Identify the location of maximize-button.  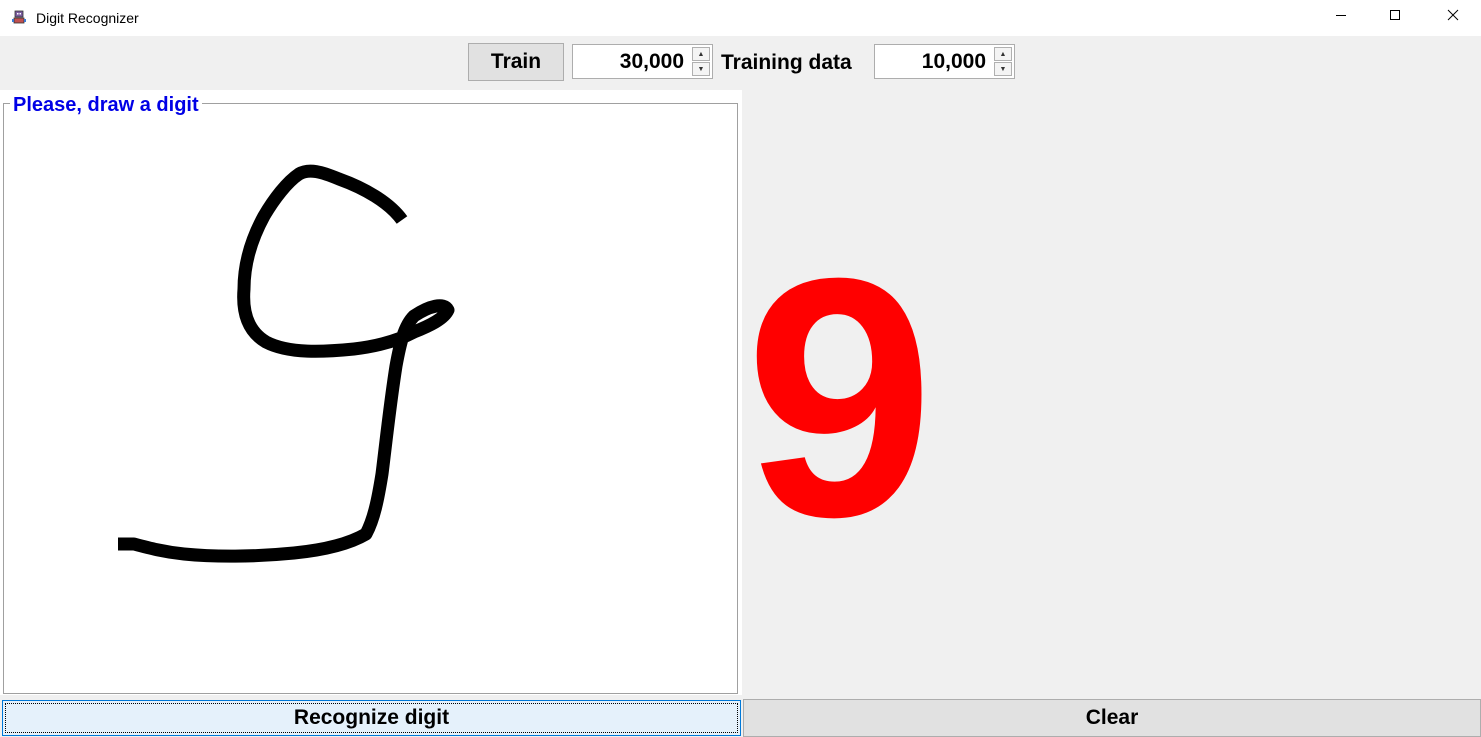
(1395, 17).